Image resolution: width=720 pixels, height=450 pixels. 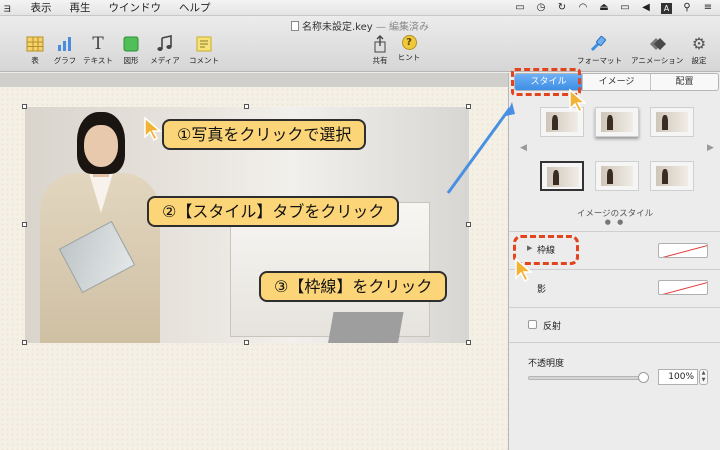 I want to click on opacity-field: 100%, so click(x=678, y=377).